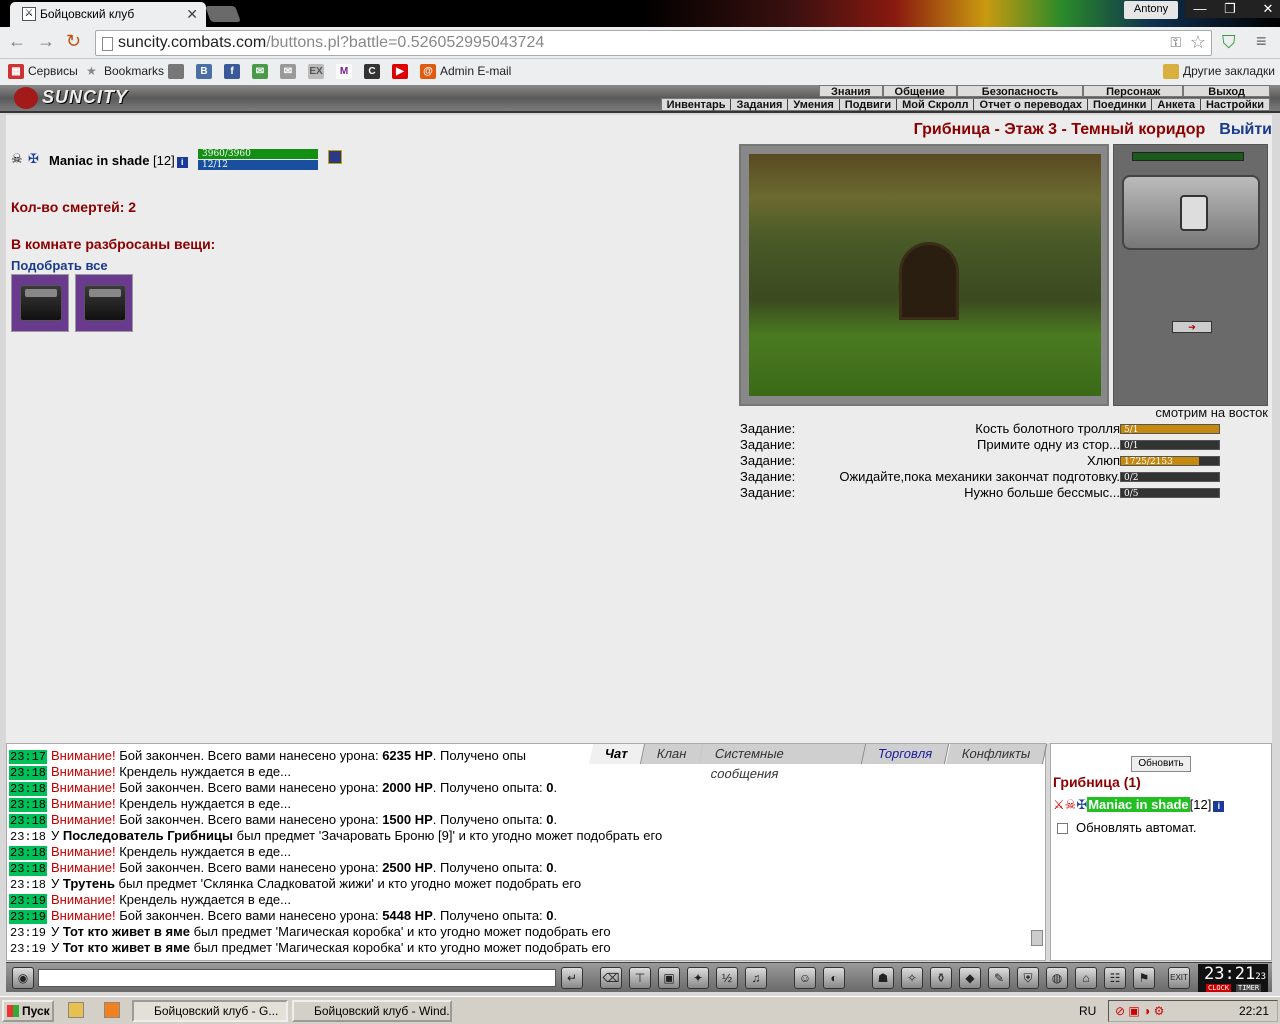 This screenshot has height=1024, width=1280. What do you see at coordinates (428, 71) in the screenshot?
I see `admin-icon: @` at bounding box center [428, 71].